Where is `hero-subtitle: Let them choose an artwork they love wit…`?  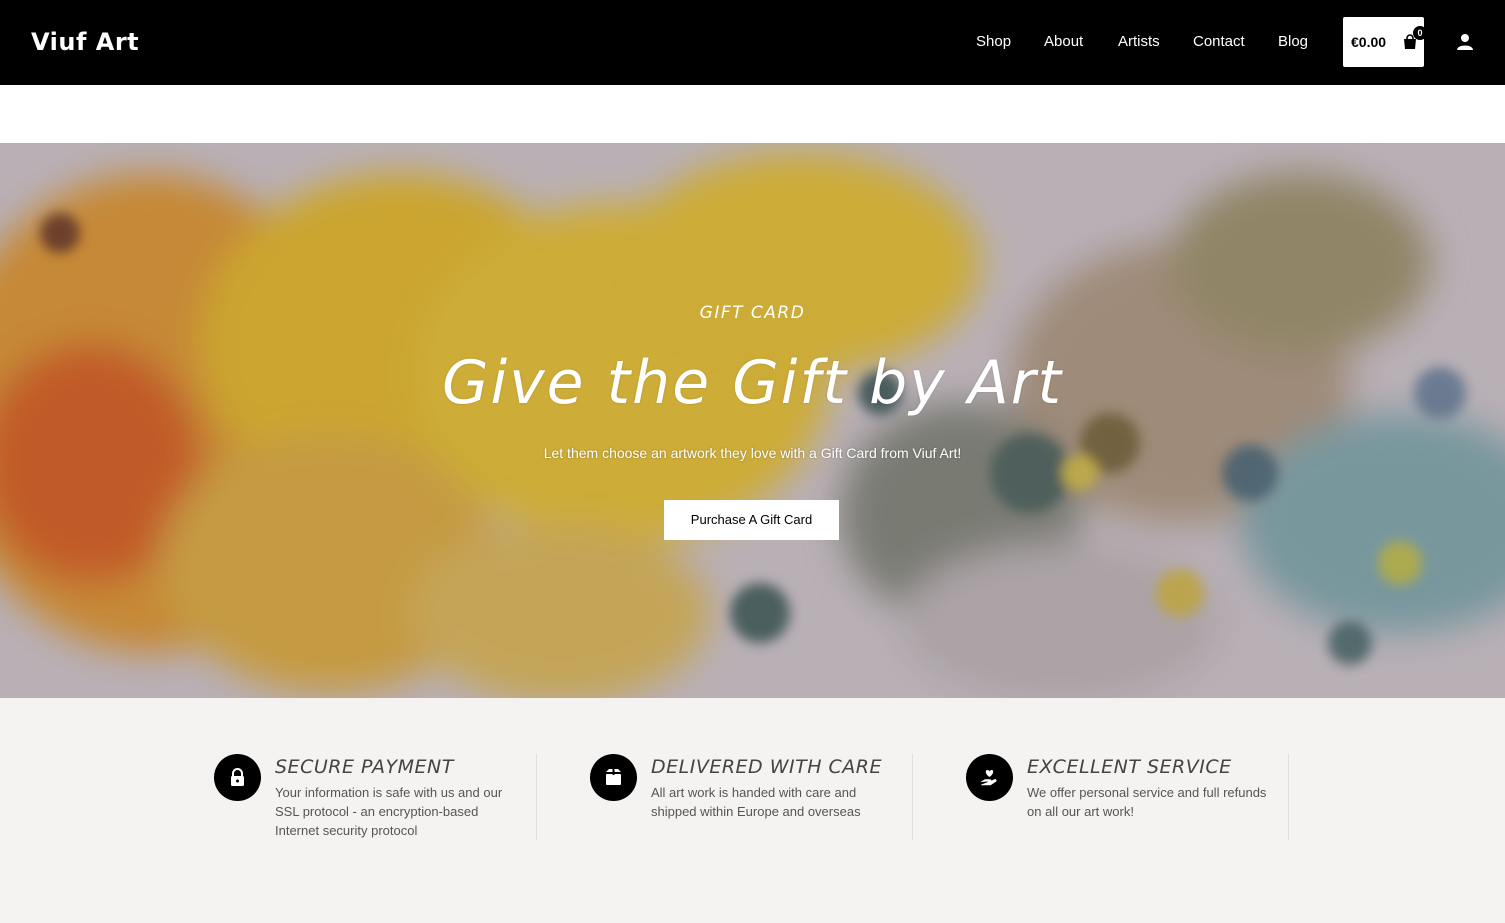 hero-subtitle: Let them choose an artwork they love wit… is located at coordinates (752, 453).